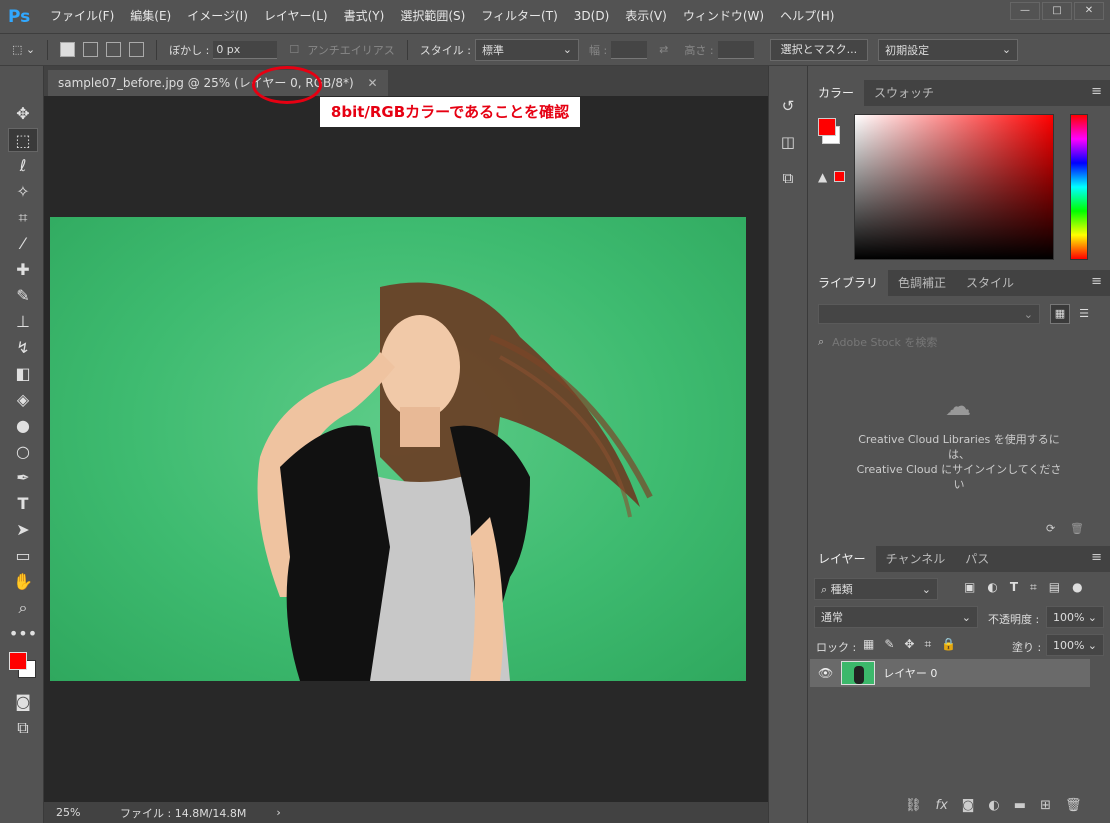  I want to click on menu-window: ウィンドウ(W), so click(723, 16).